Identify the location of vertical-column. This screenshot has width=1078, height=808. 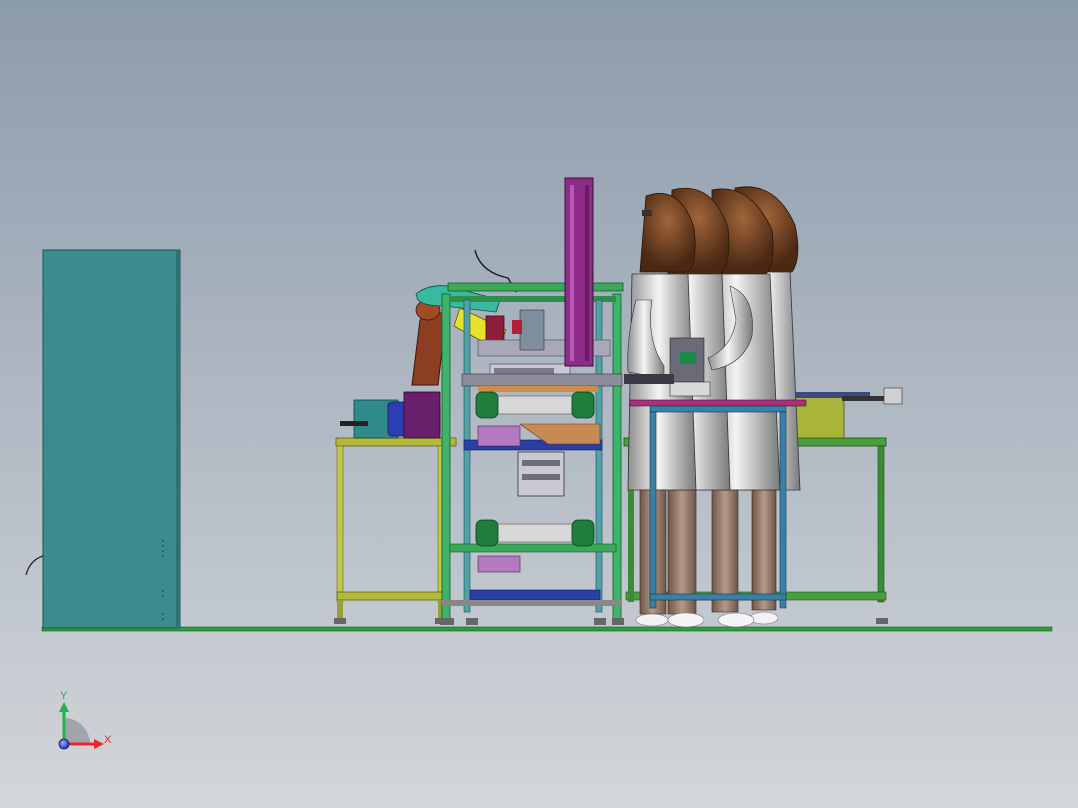
(579, 272).